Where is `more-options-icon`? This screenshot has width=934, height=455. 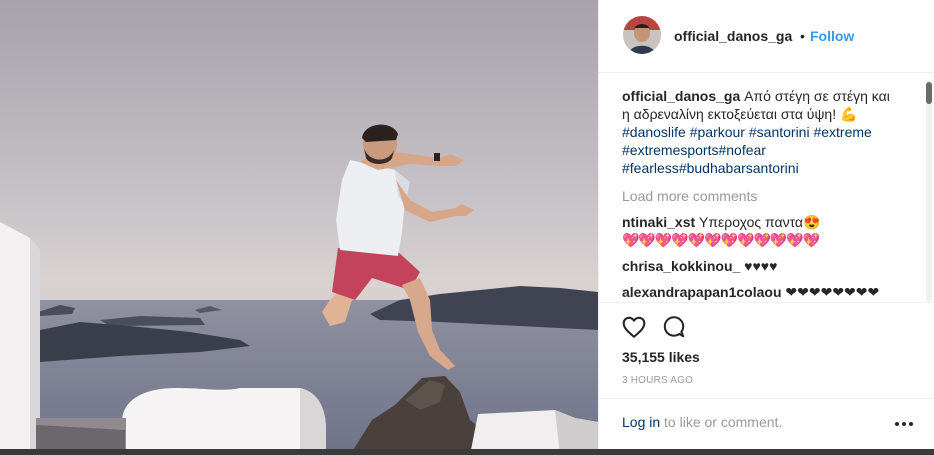
more-options-icon is located at coordinates (904, 424).